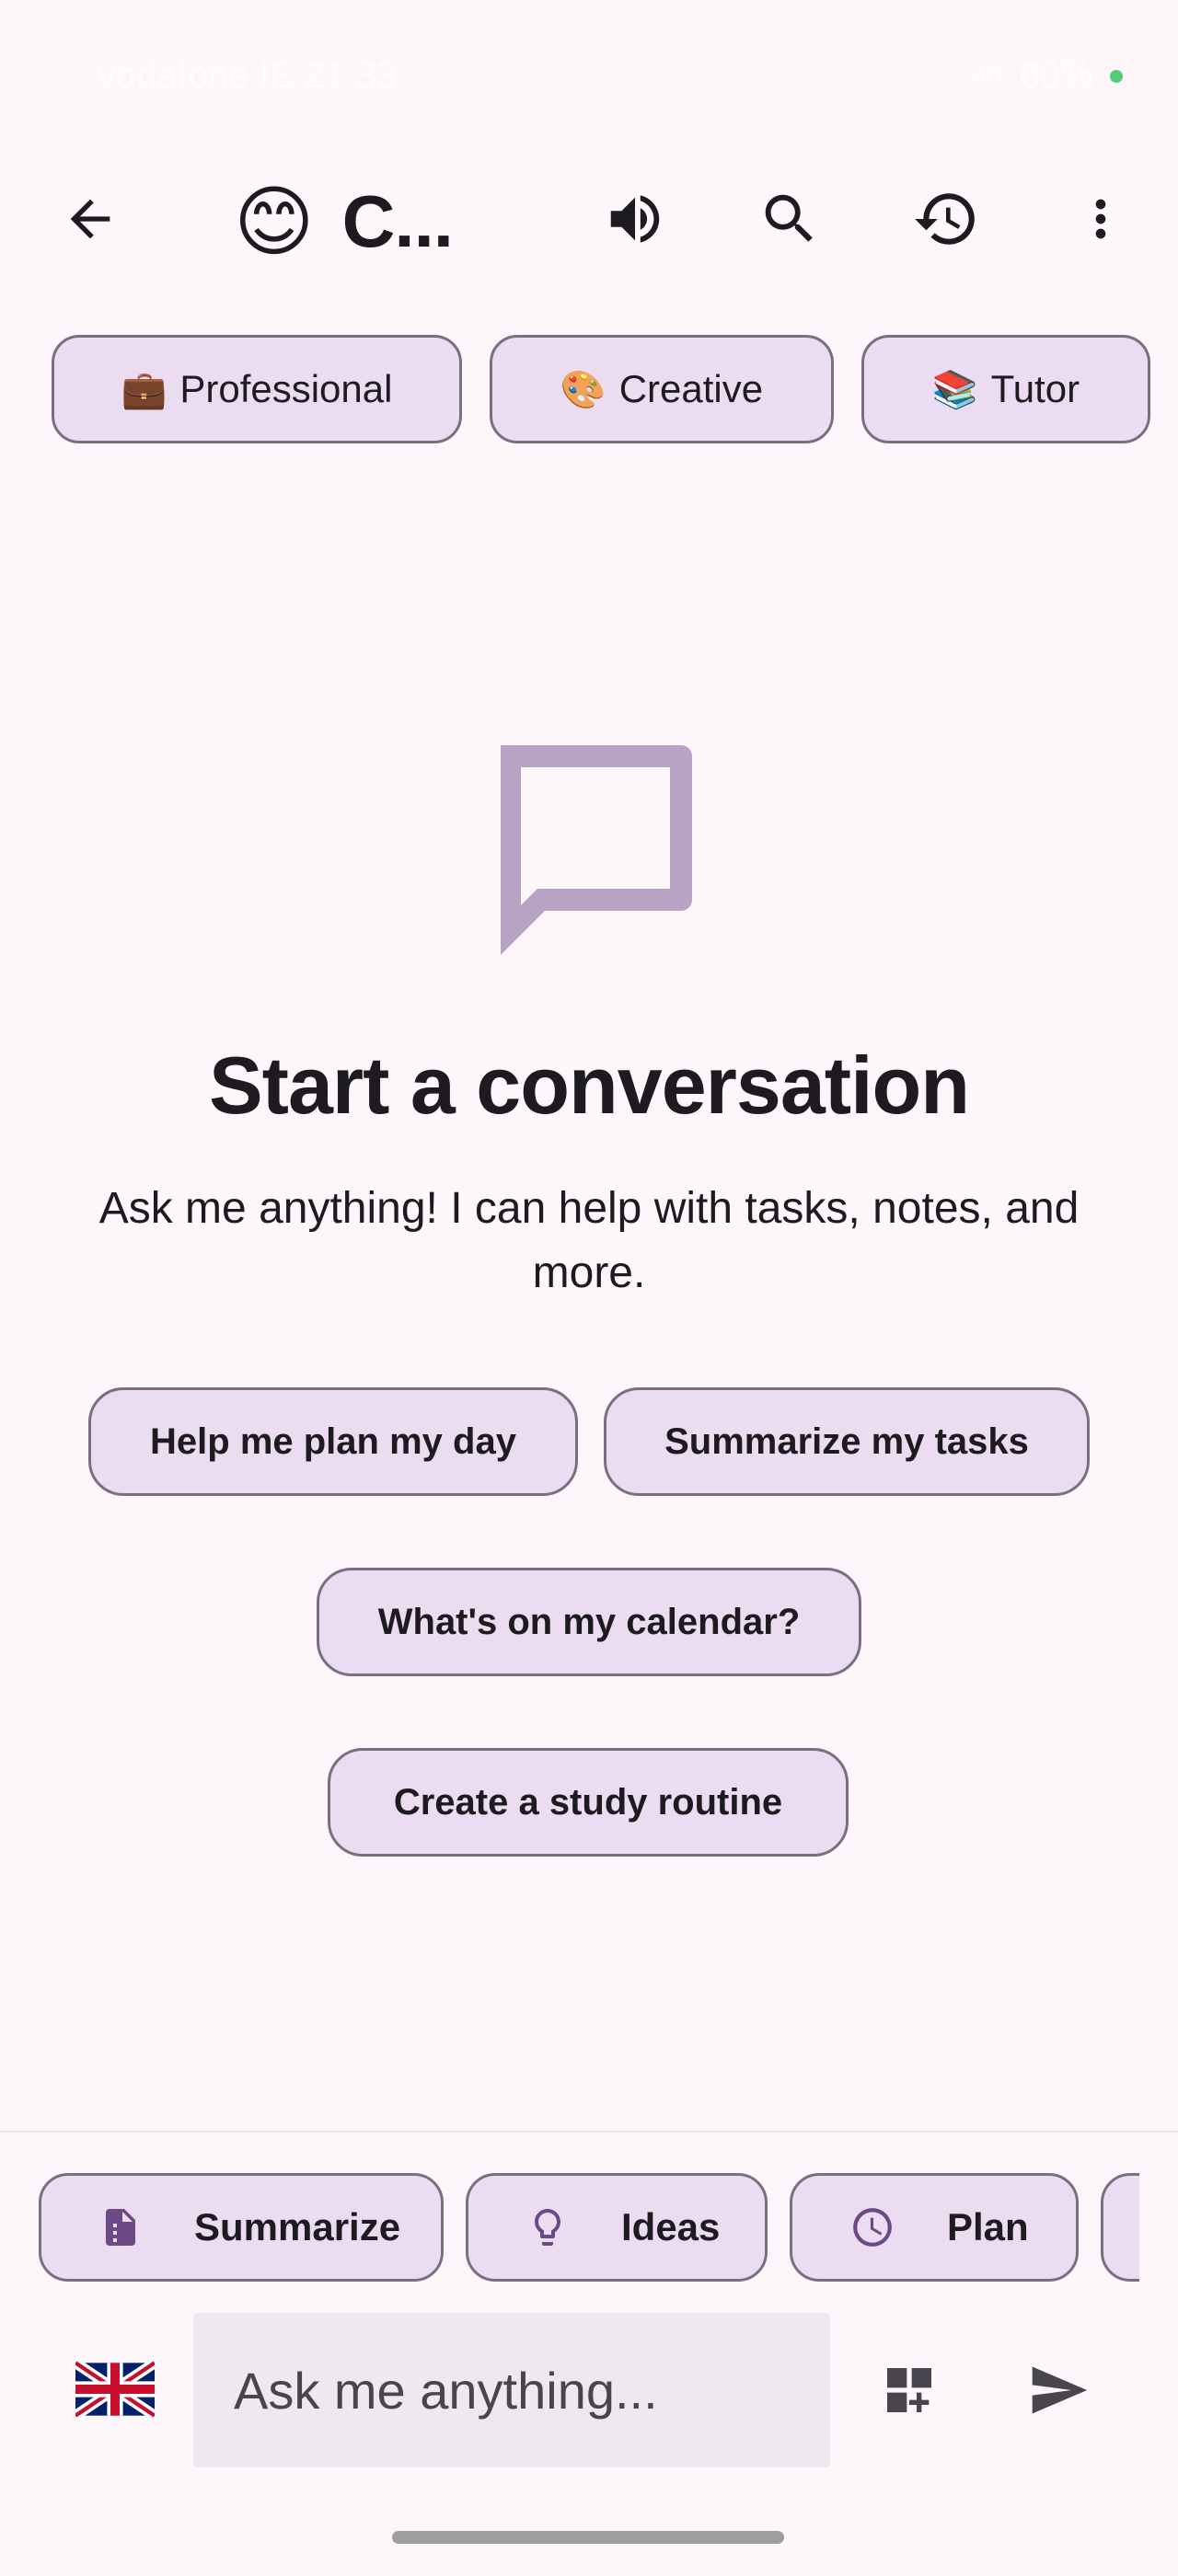 Image resolution: width=1178 pixels, height=2576 pixels. I want to click on status-icons: 4G 60%, so click(1048, 76).